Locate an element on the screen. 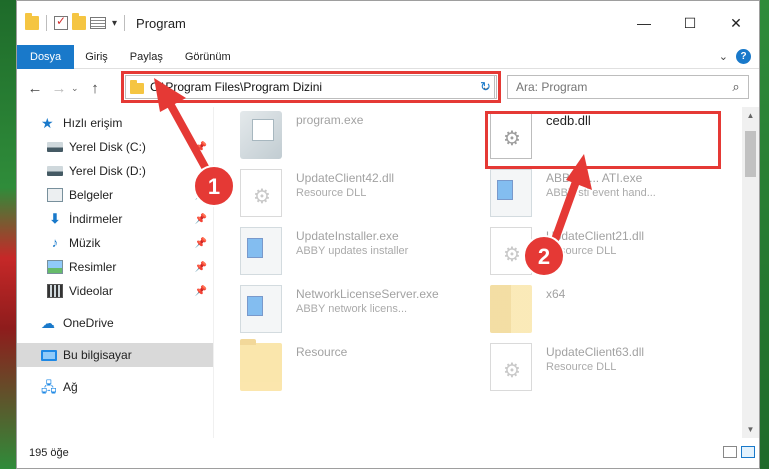 The width and height of the screenshot is (769, 469). forward-arrow-icon: → is located at coordinates (59, 88).